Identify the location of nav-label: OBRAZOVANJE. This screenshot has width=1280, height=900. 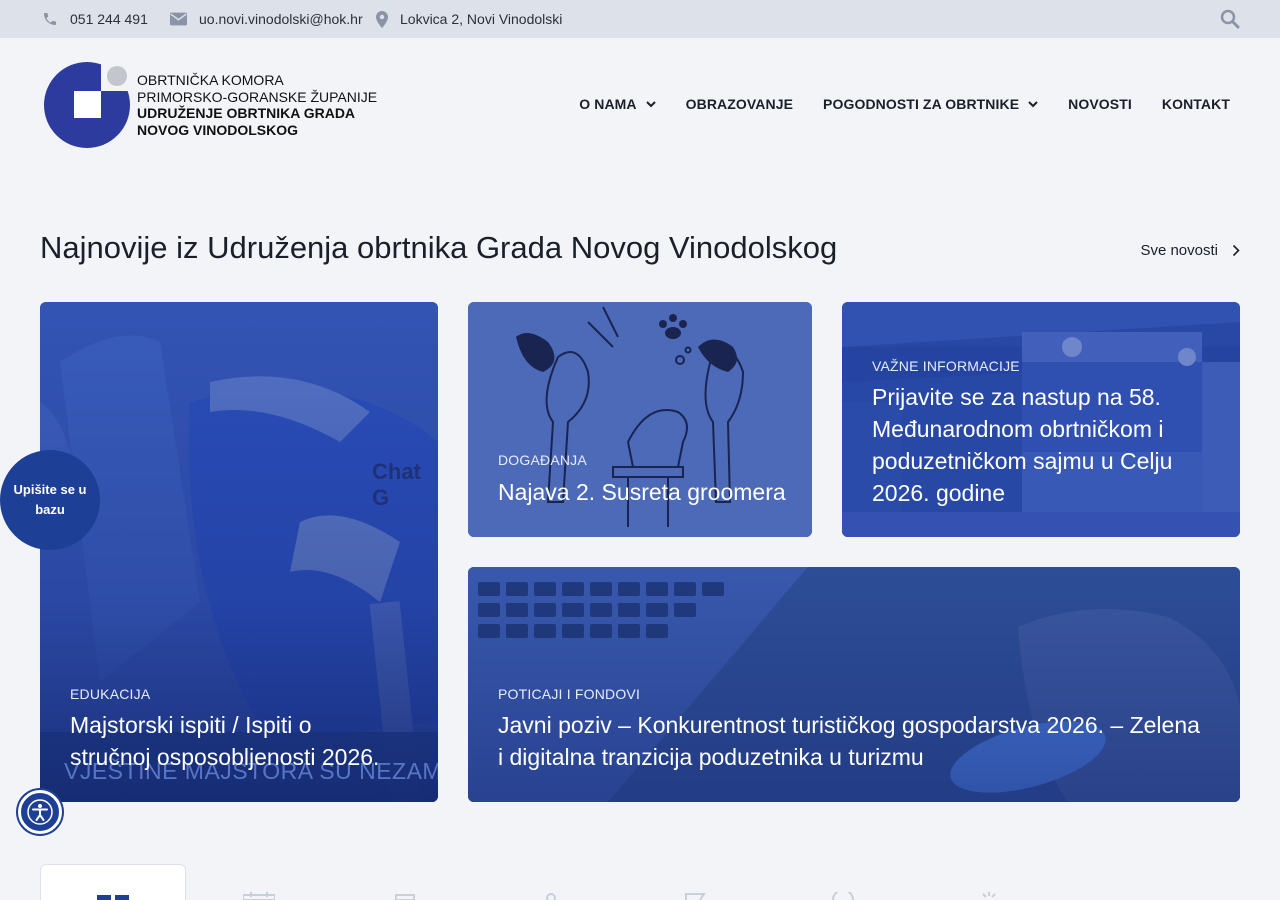
(739, 104).